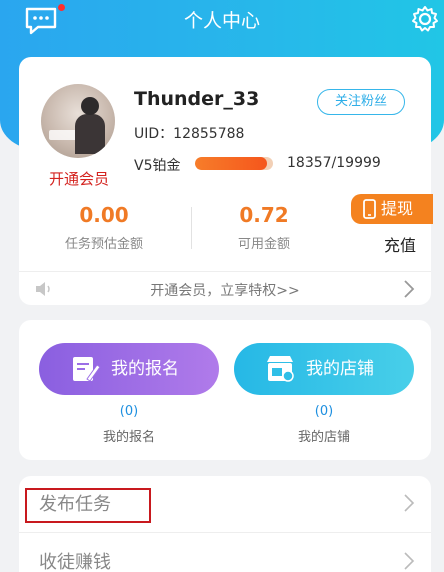 The image size is (444, 572). I want to click on recruit-earn-label: 收徒赚钱, so click(75, 562).